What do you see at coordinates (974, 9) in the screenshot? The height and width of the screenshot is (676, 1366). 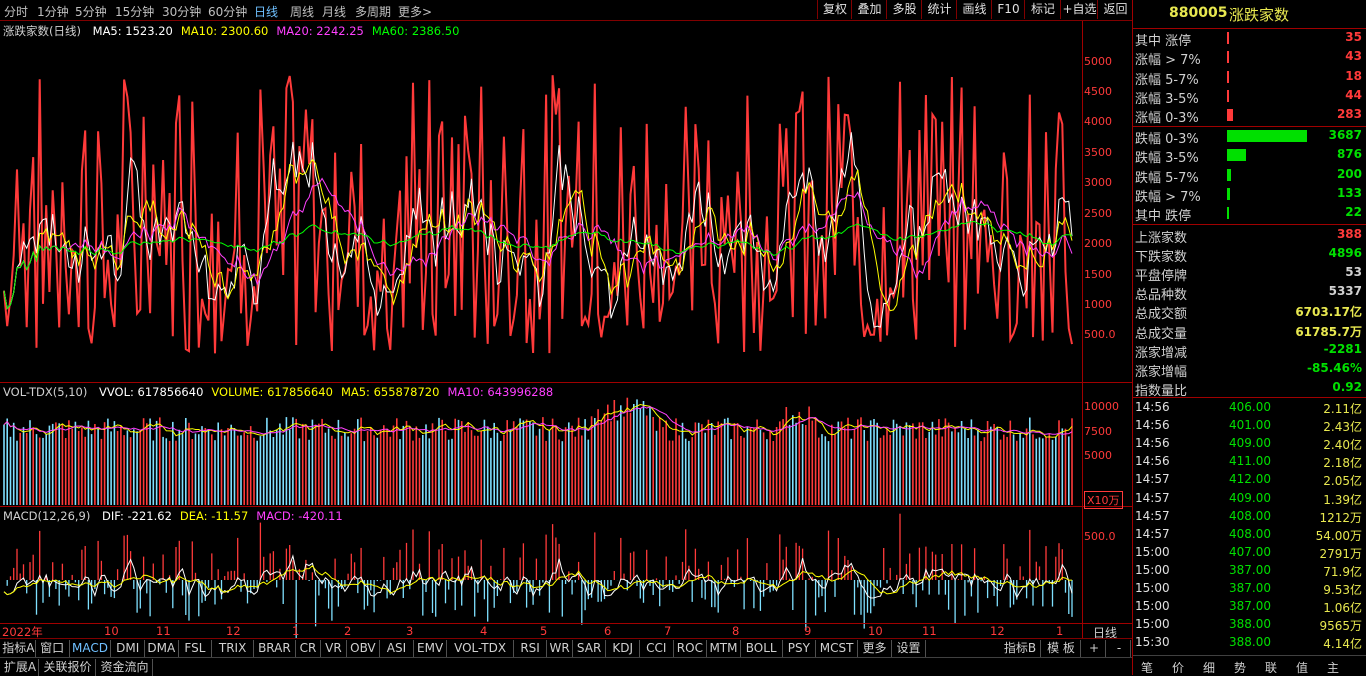 I see `toolbar-button-4: 画线` at bounding box center [974, 9].